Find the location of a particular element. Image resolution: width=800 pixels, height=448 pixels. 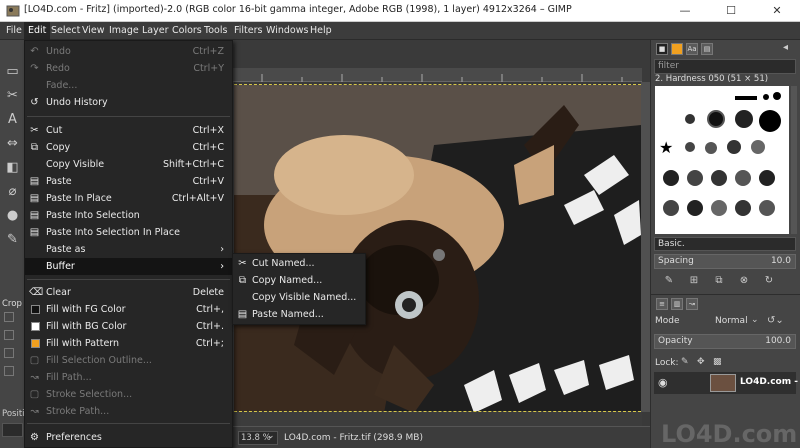

menu-item-fill-fg: Fill with FG Color Ctrl+, is located at coordinates (128, 309).